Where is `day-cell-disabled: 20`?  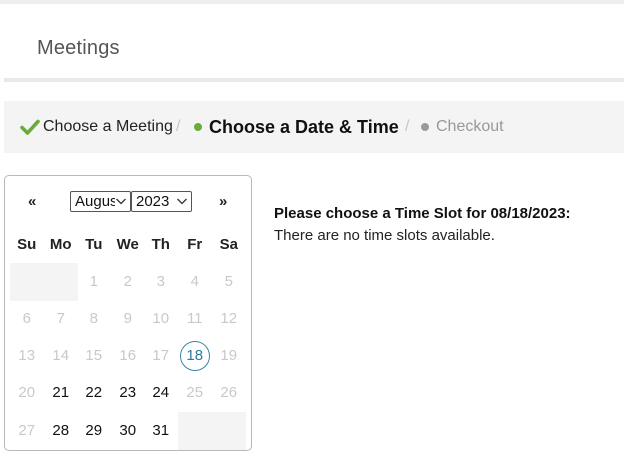 day-cell-disabled: 20 is located at coordinates (27, 393).